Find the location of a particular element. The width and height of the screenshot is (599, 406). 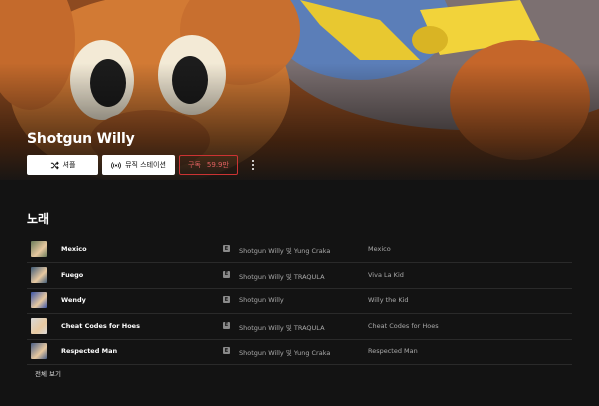

subscriber-count: 59.9만 is located at coordinates (217, 165).